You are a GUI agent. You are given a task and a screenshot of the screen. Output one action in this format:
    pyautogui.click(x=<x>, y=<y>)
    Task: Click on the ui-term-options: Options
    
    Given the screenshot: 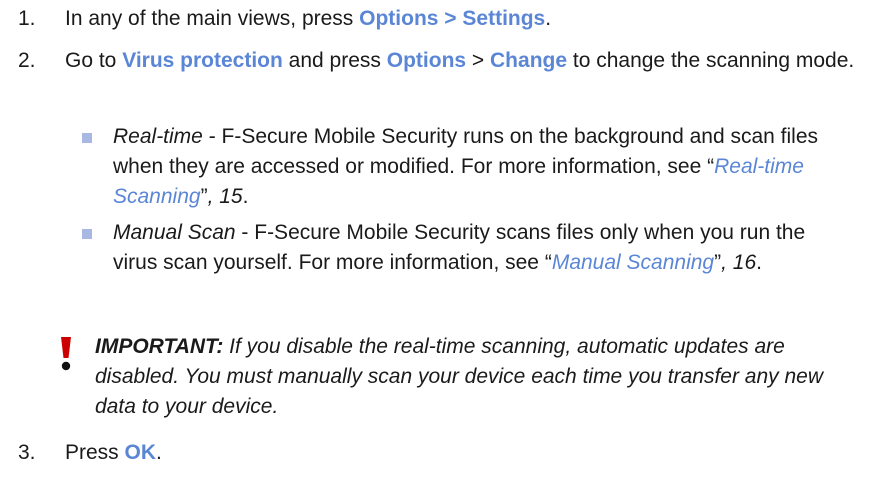 What is the action you would take?
    pyautogui.click(x=426, y=60)
    